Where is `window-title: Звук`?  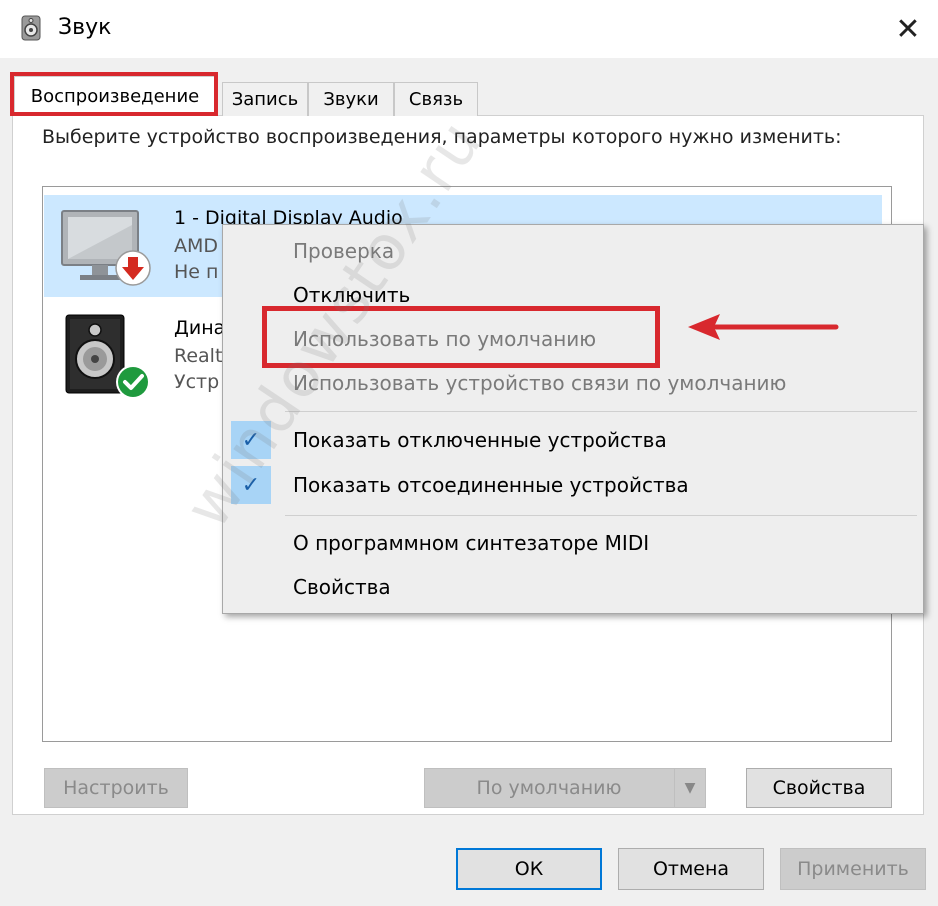 window-title: Звук is located at coordinates (85, 27).